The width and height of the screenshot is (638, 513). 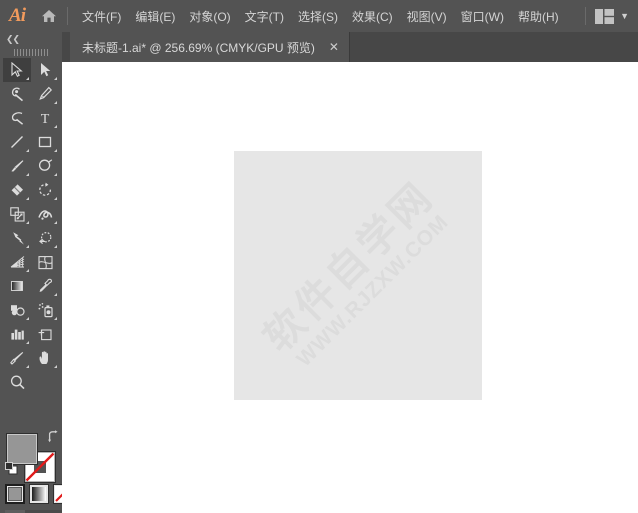 I want to click on menu-separator, so click(x=67, y=16).